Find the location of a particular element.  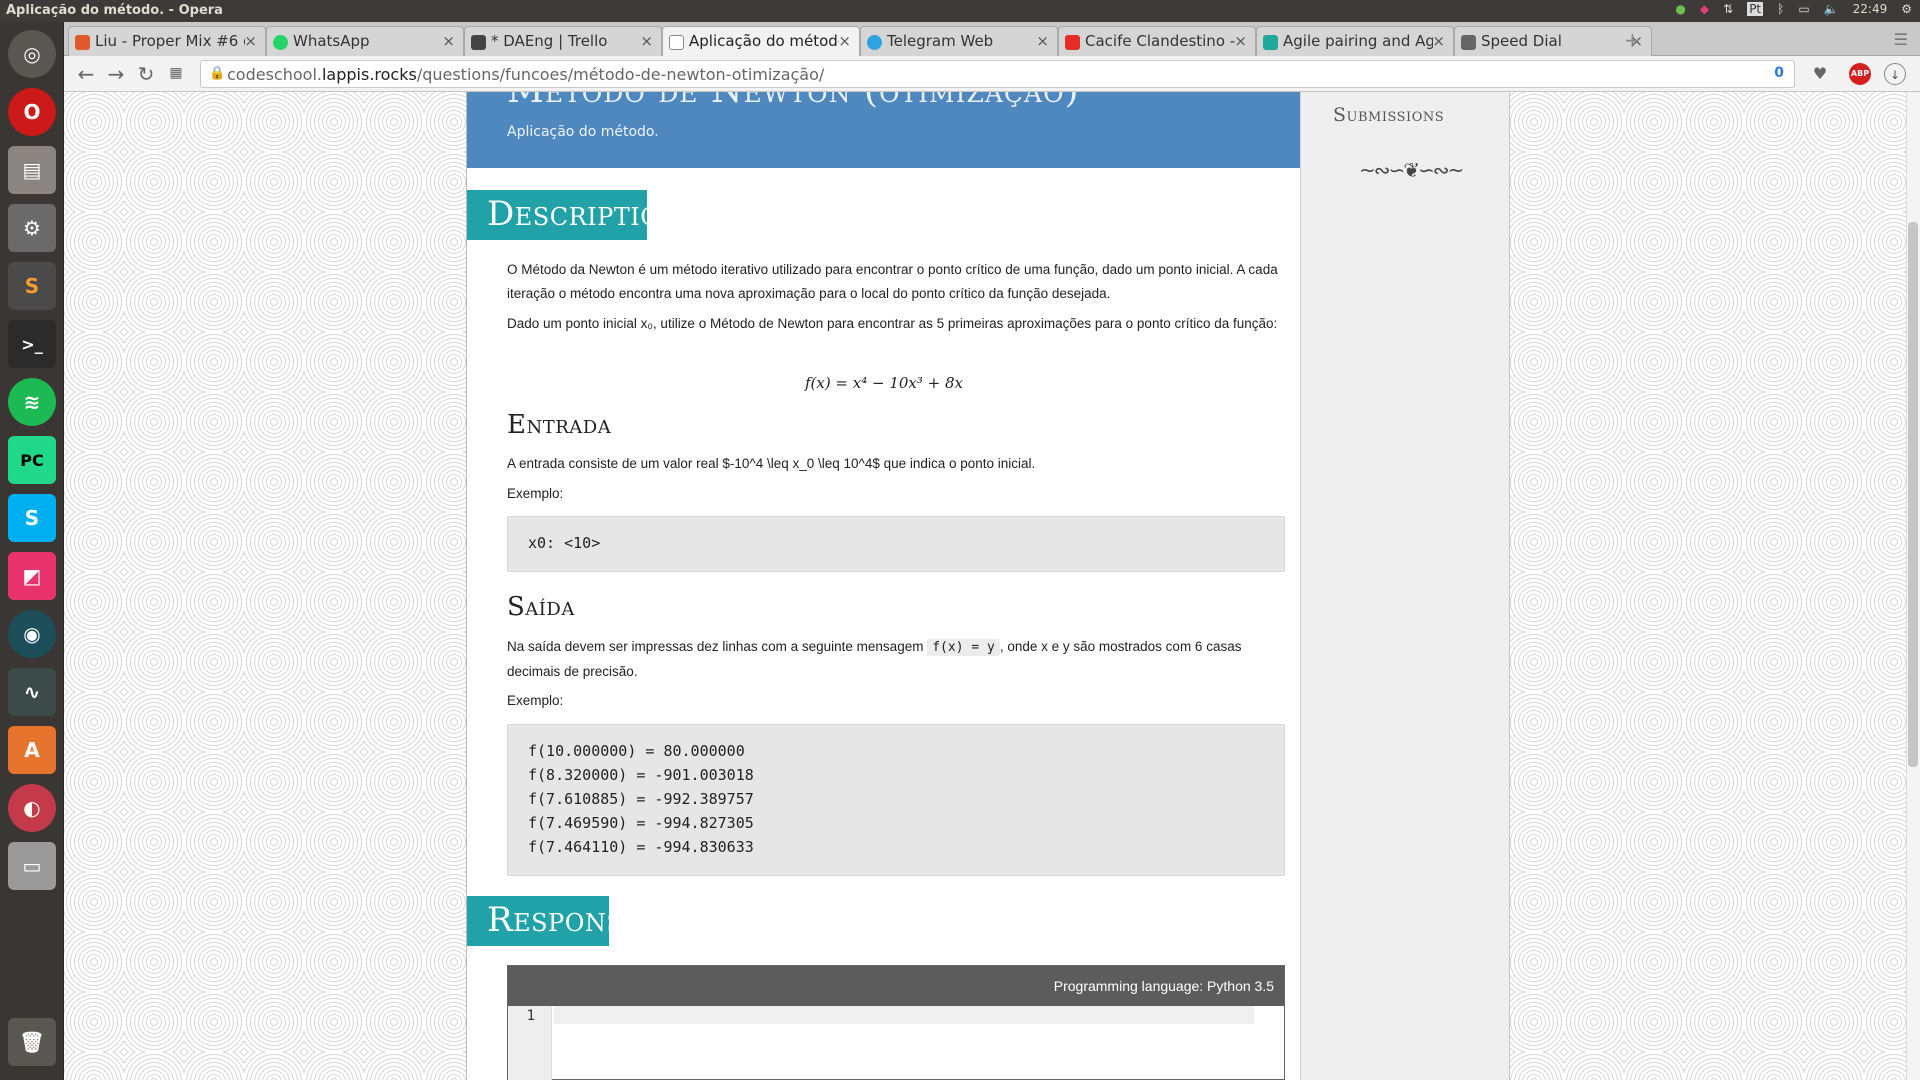

lock-icon: 🔒 is located at coordinates (217, 73).